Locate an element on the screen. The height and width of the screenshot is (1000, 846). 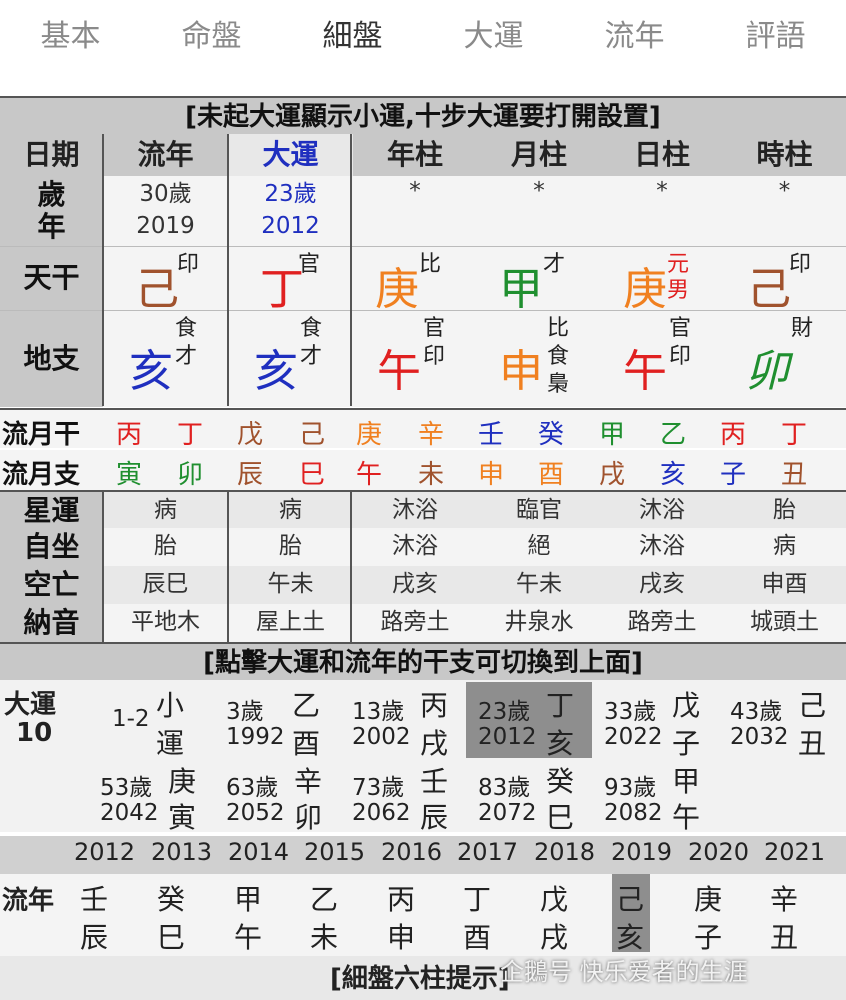
nayin-value: 井泉水 is located at coordinates (539, 623).